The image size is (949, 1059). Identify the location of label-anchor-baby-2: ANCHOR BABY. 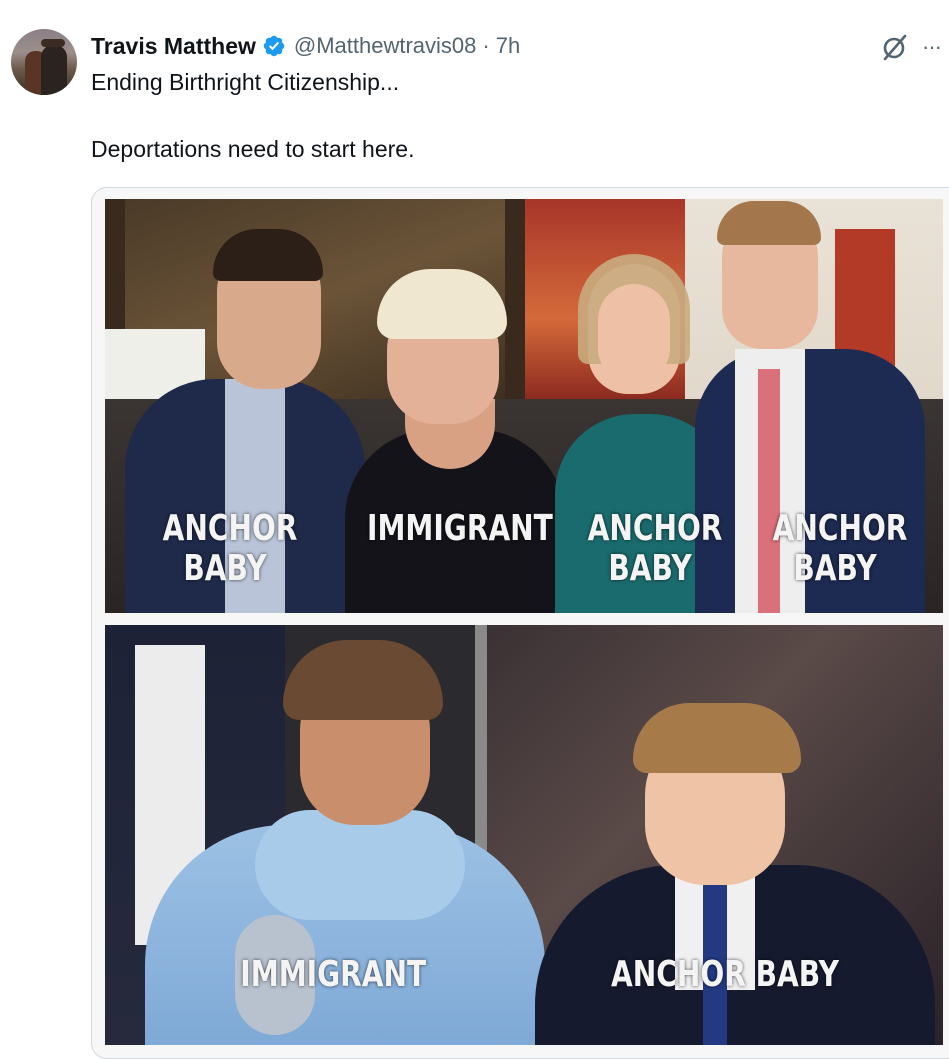
(655, 548).